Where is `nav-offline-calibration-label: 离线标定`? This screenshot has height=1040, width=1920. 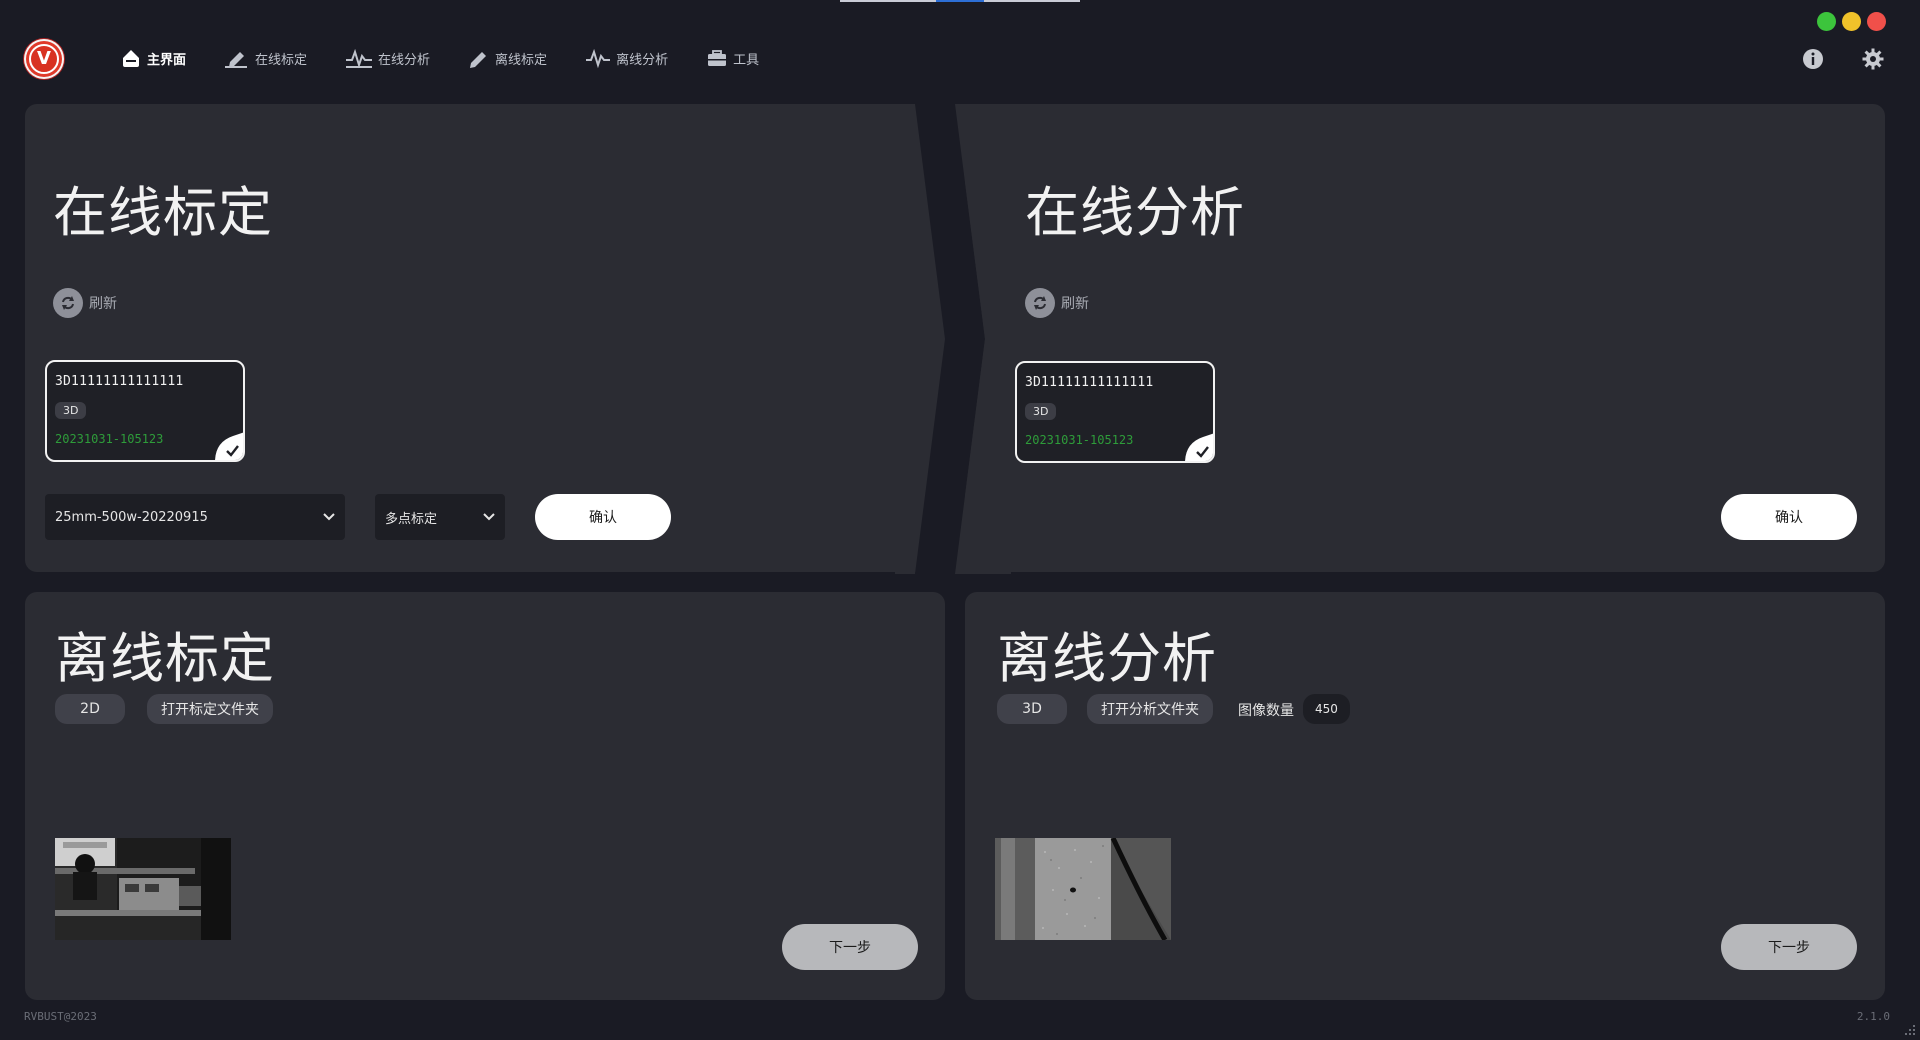
nav-offline-calibration-label: 离线标定 is located at coordinates (521, 60).